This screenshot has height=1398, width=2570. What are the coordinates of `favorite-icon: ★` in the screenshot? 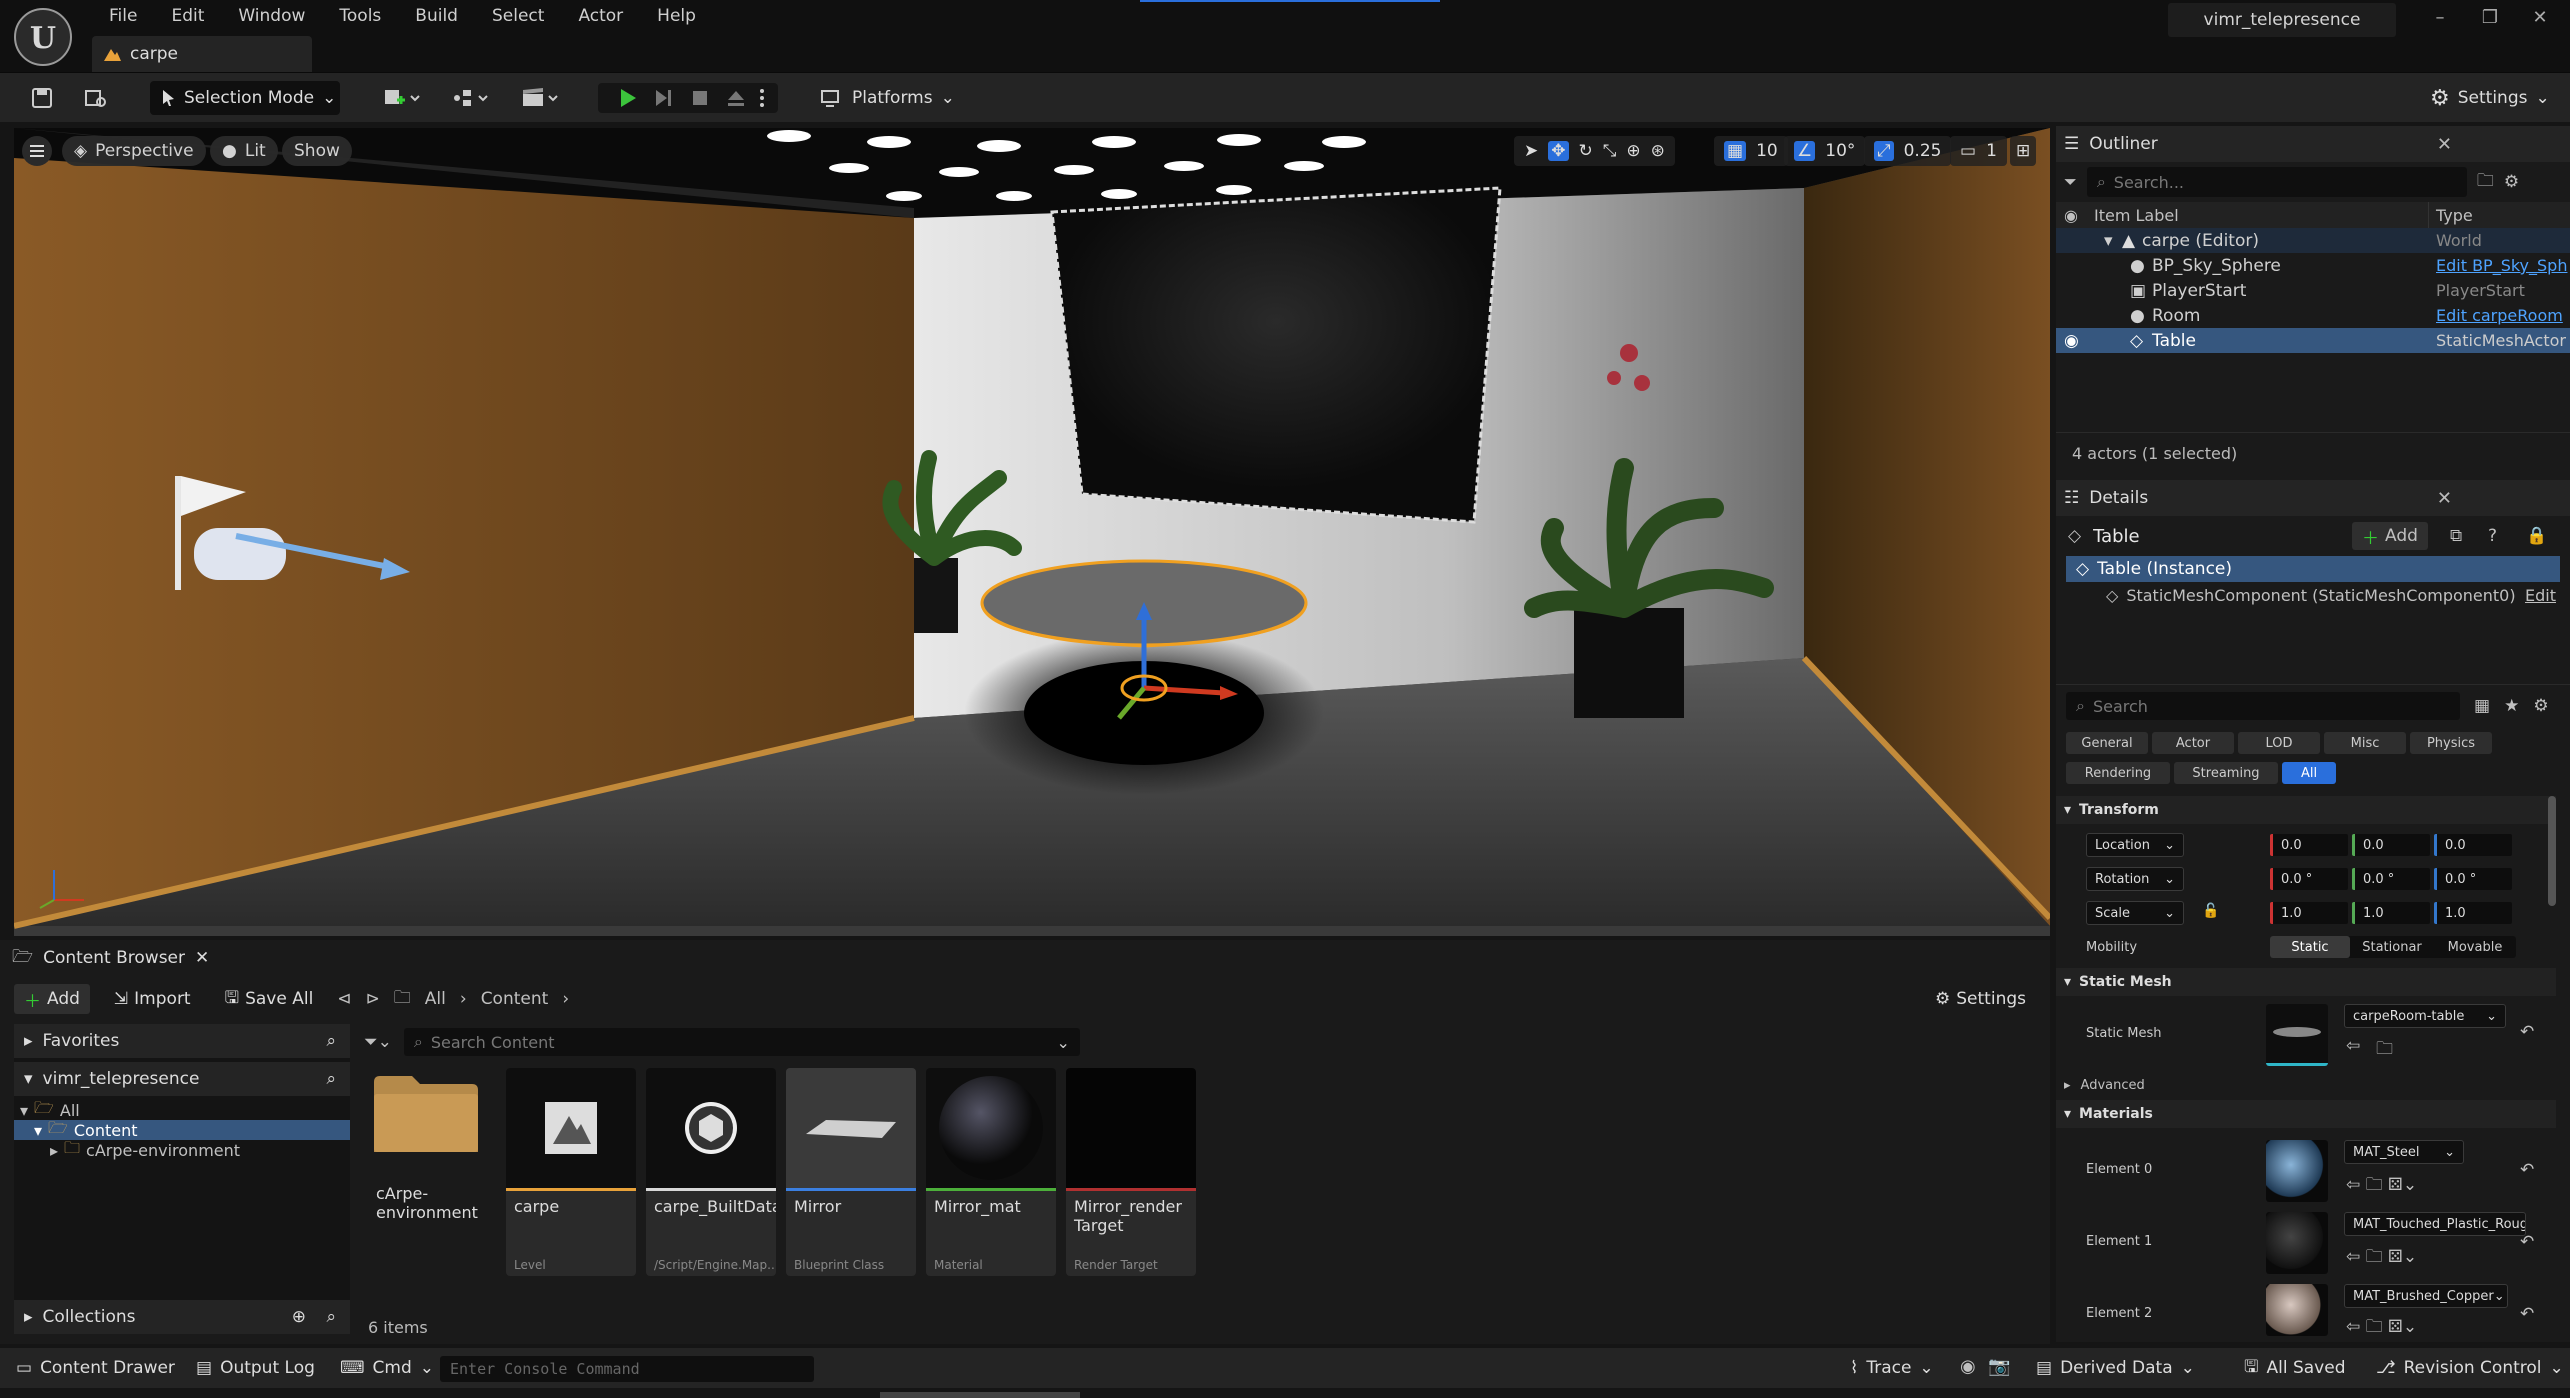 It's located at (2511, 706).